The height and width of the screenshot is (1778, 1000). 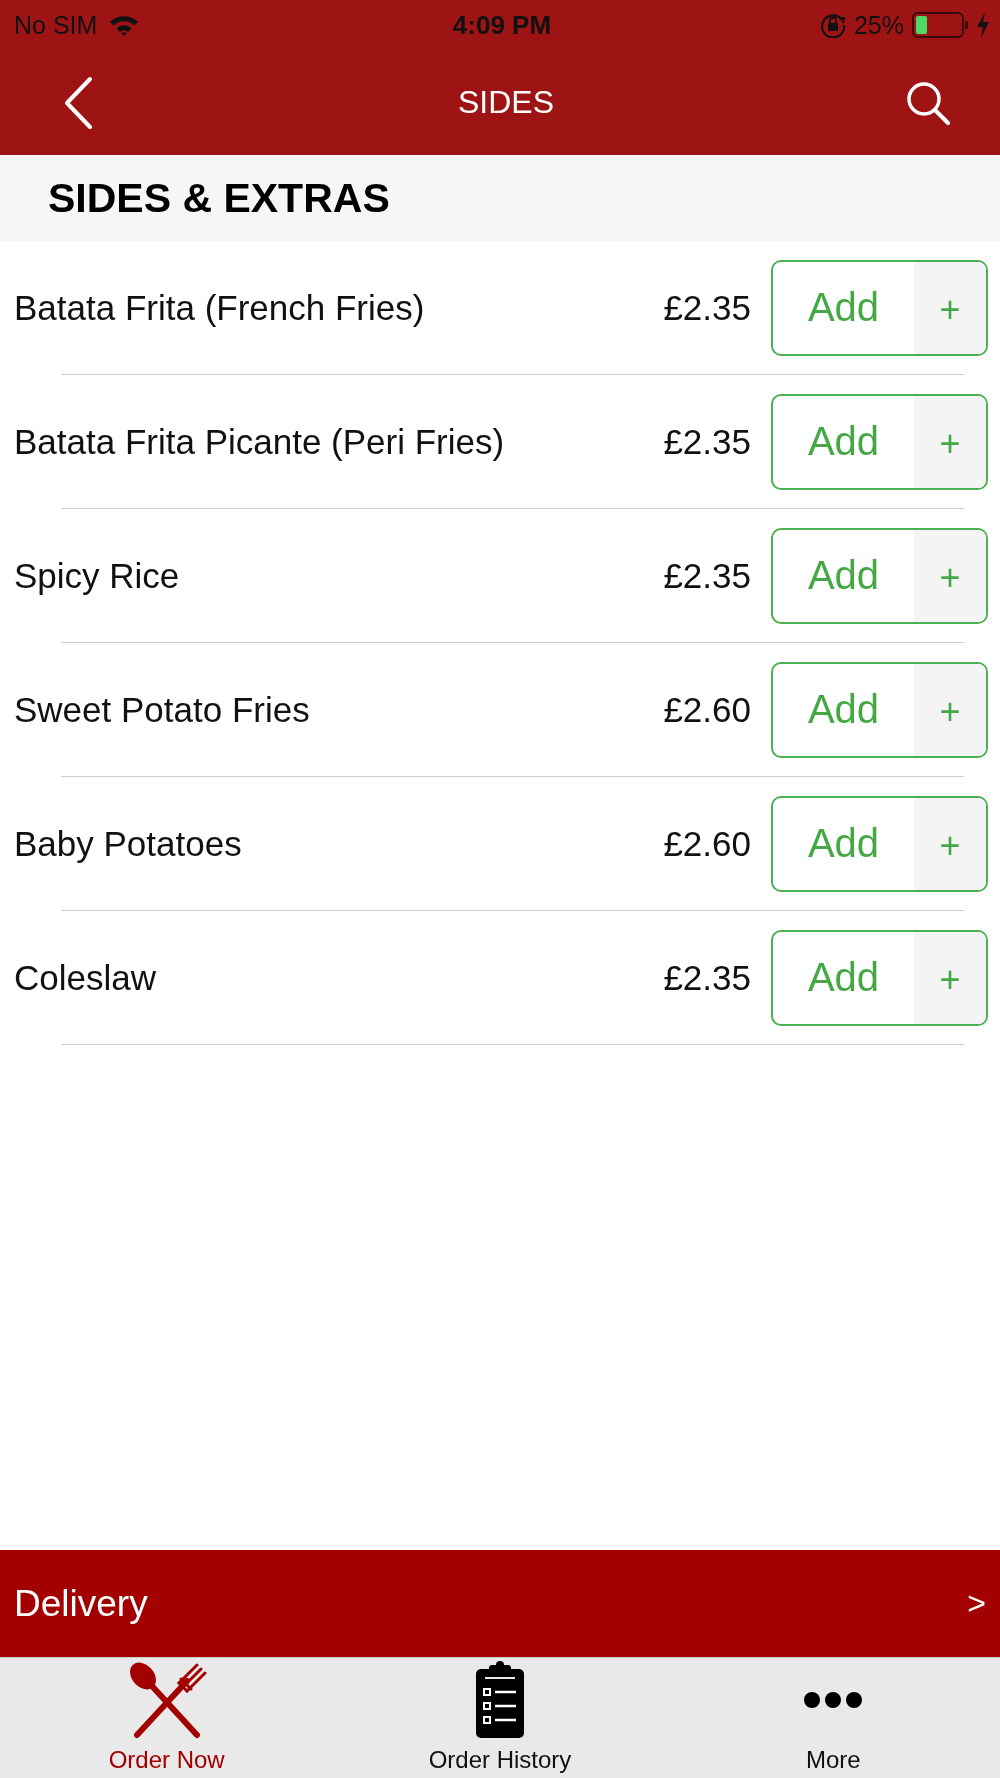 What do you see at coordinates (500, 1603) in the screenshot?
I see `delivery-button: Delivery >` at bounding box center [500, 1603].